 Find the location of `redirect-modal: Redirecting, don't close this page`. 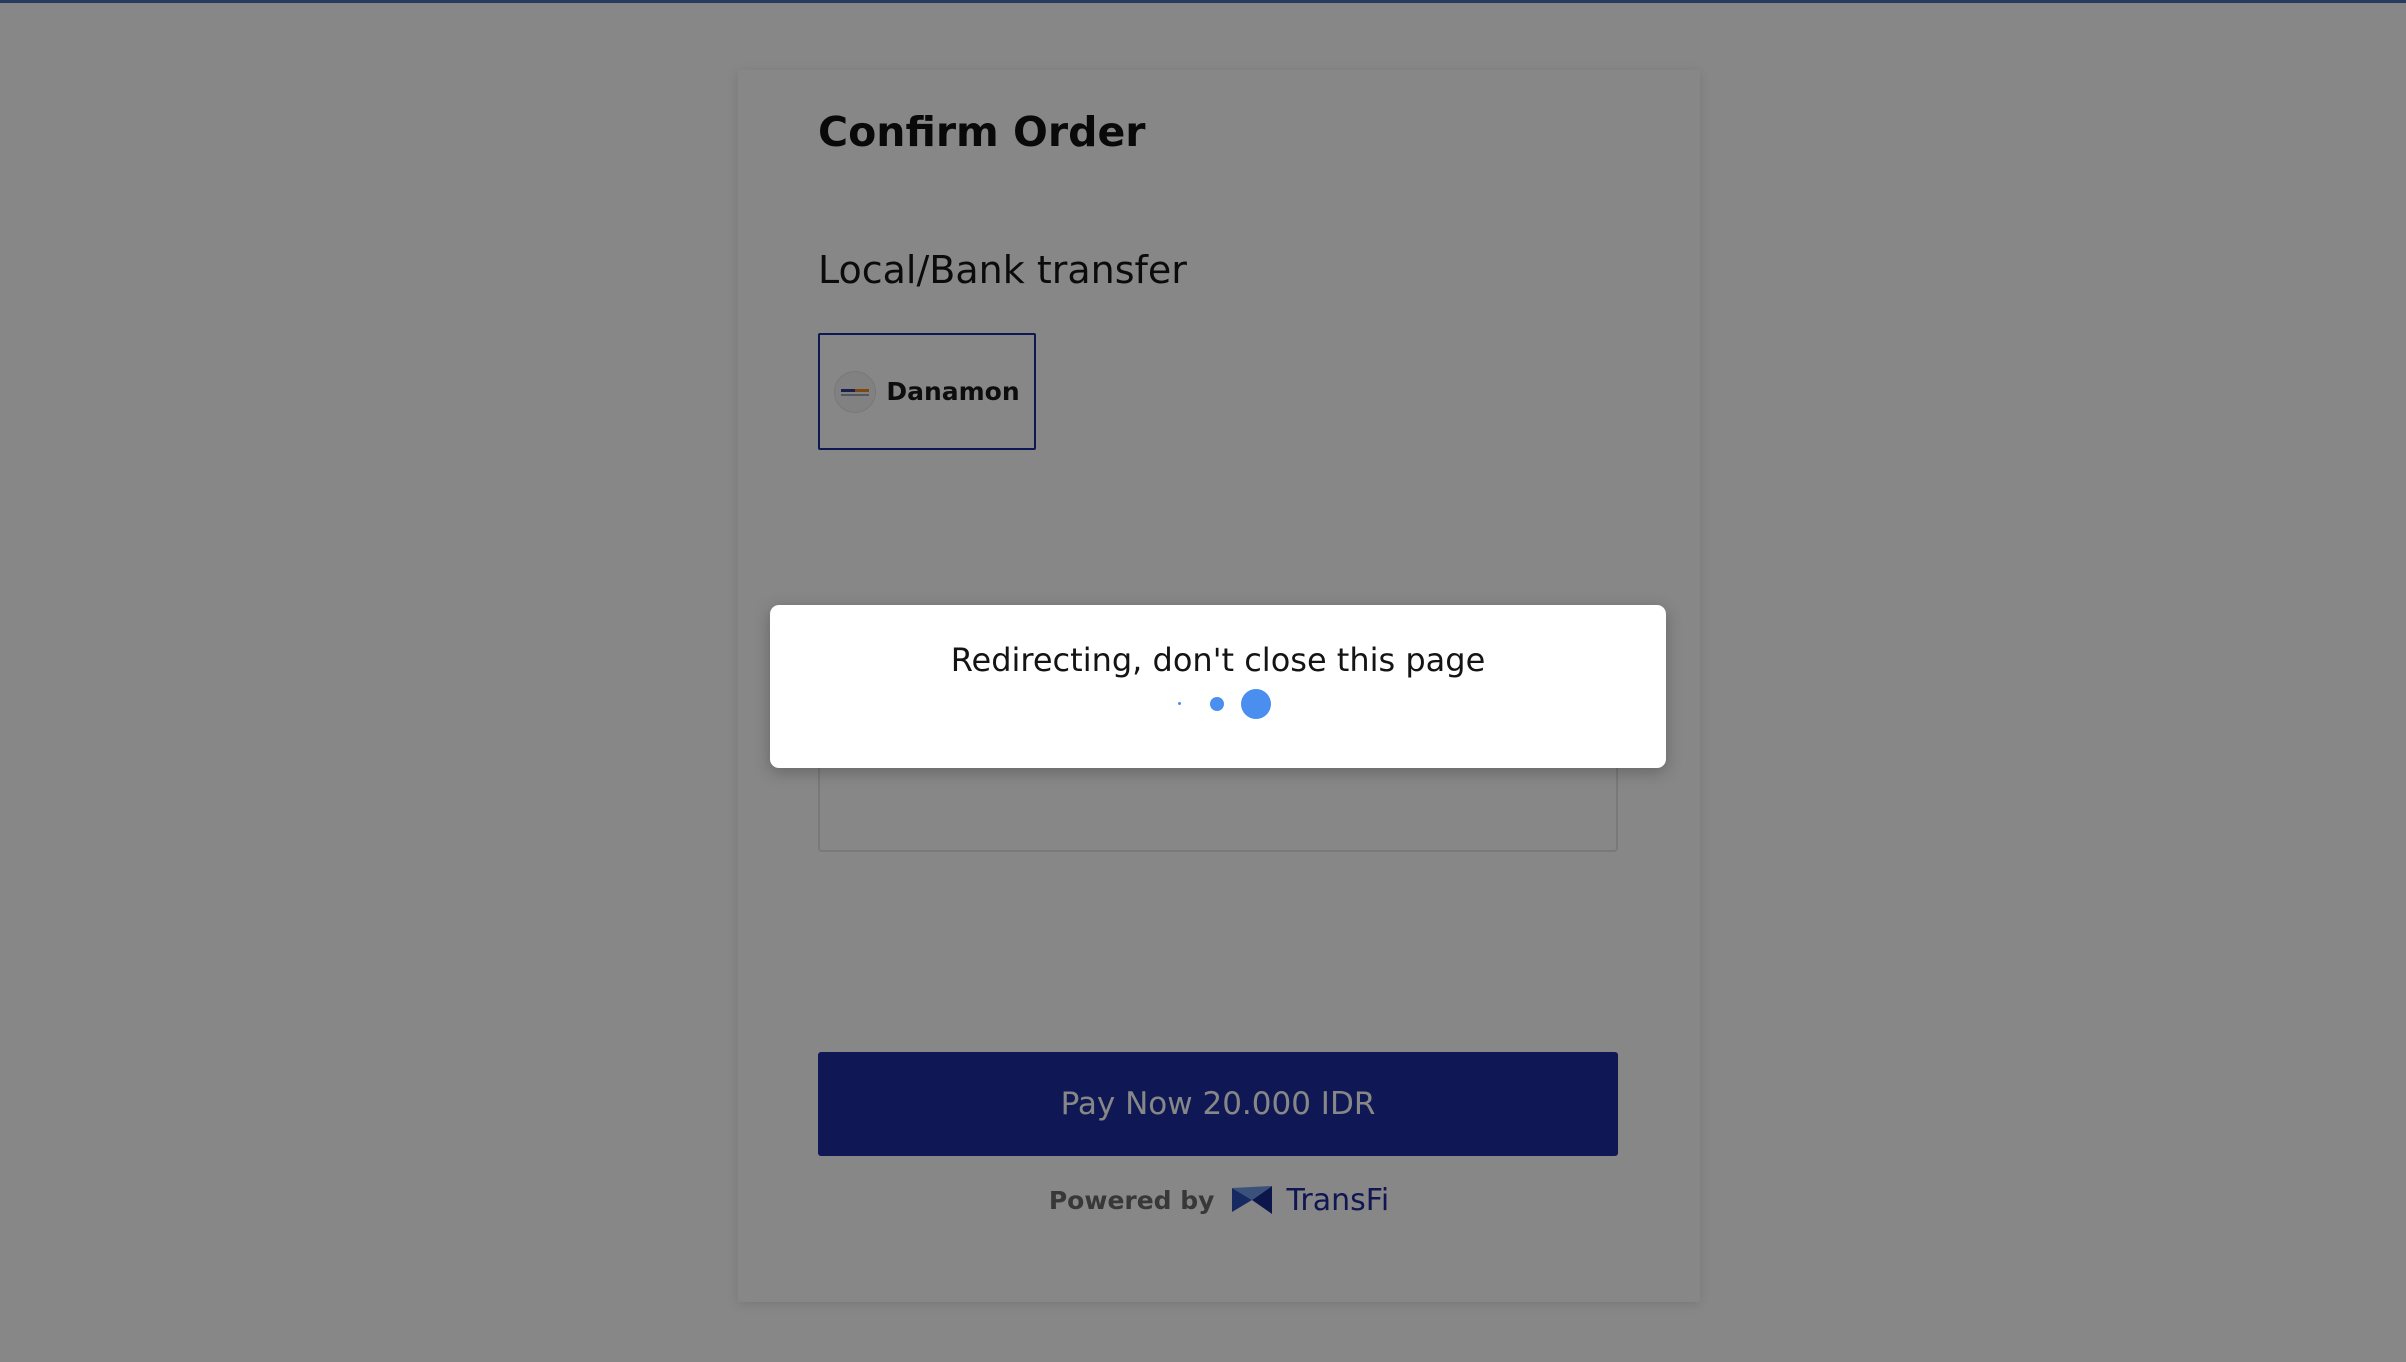

redirect-modal: Redirecting, don't close this page is located at coordinates (1218, 686).